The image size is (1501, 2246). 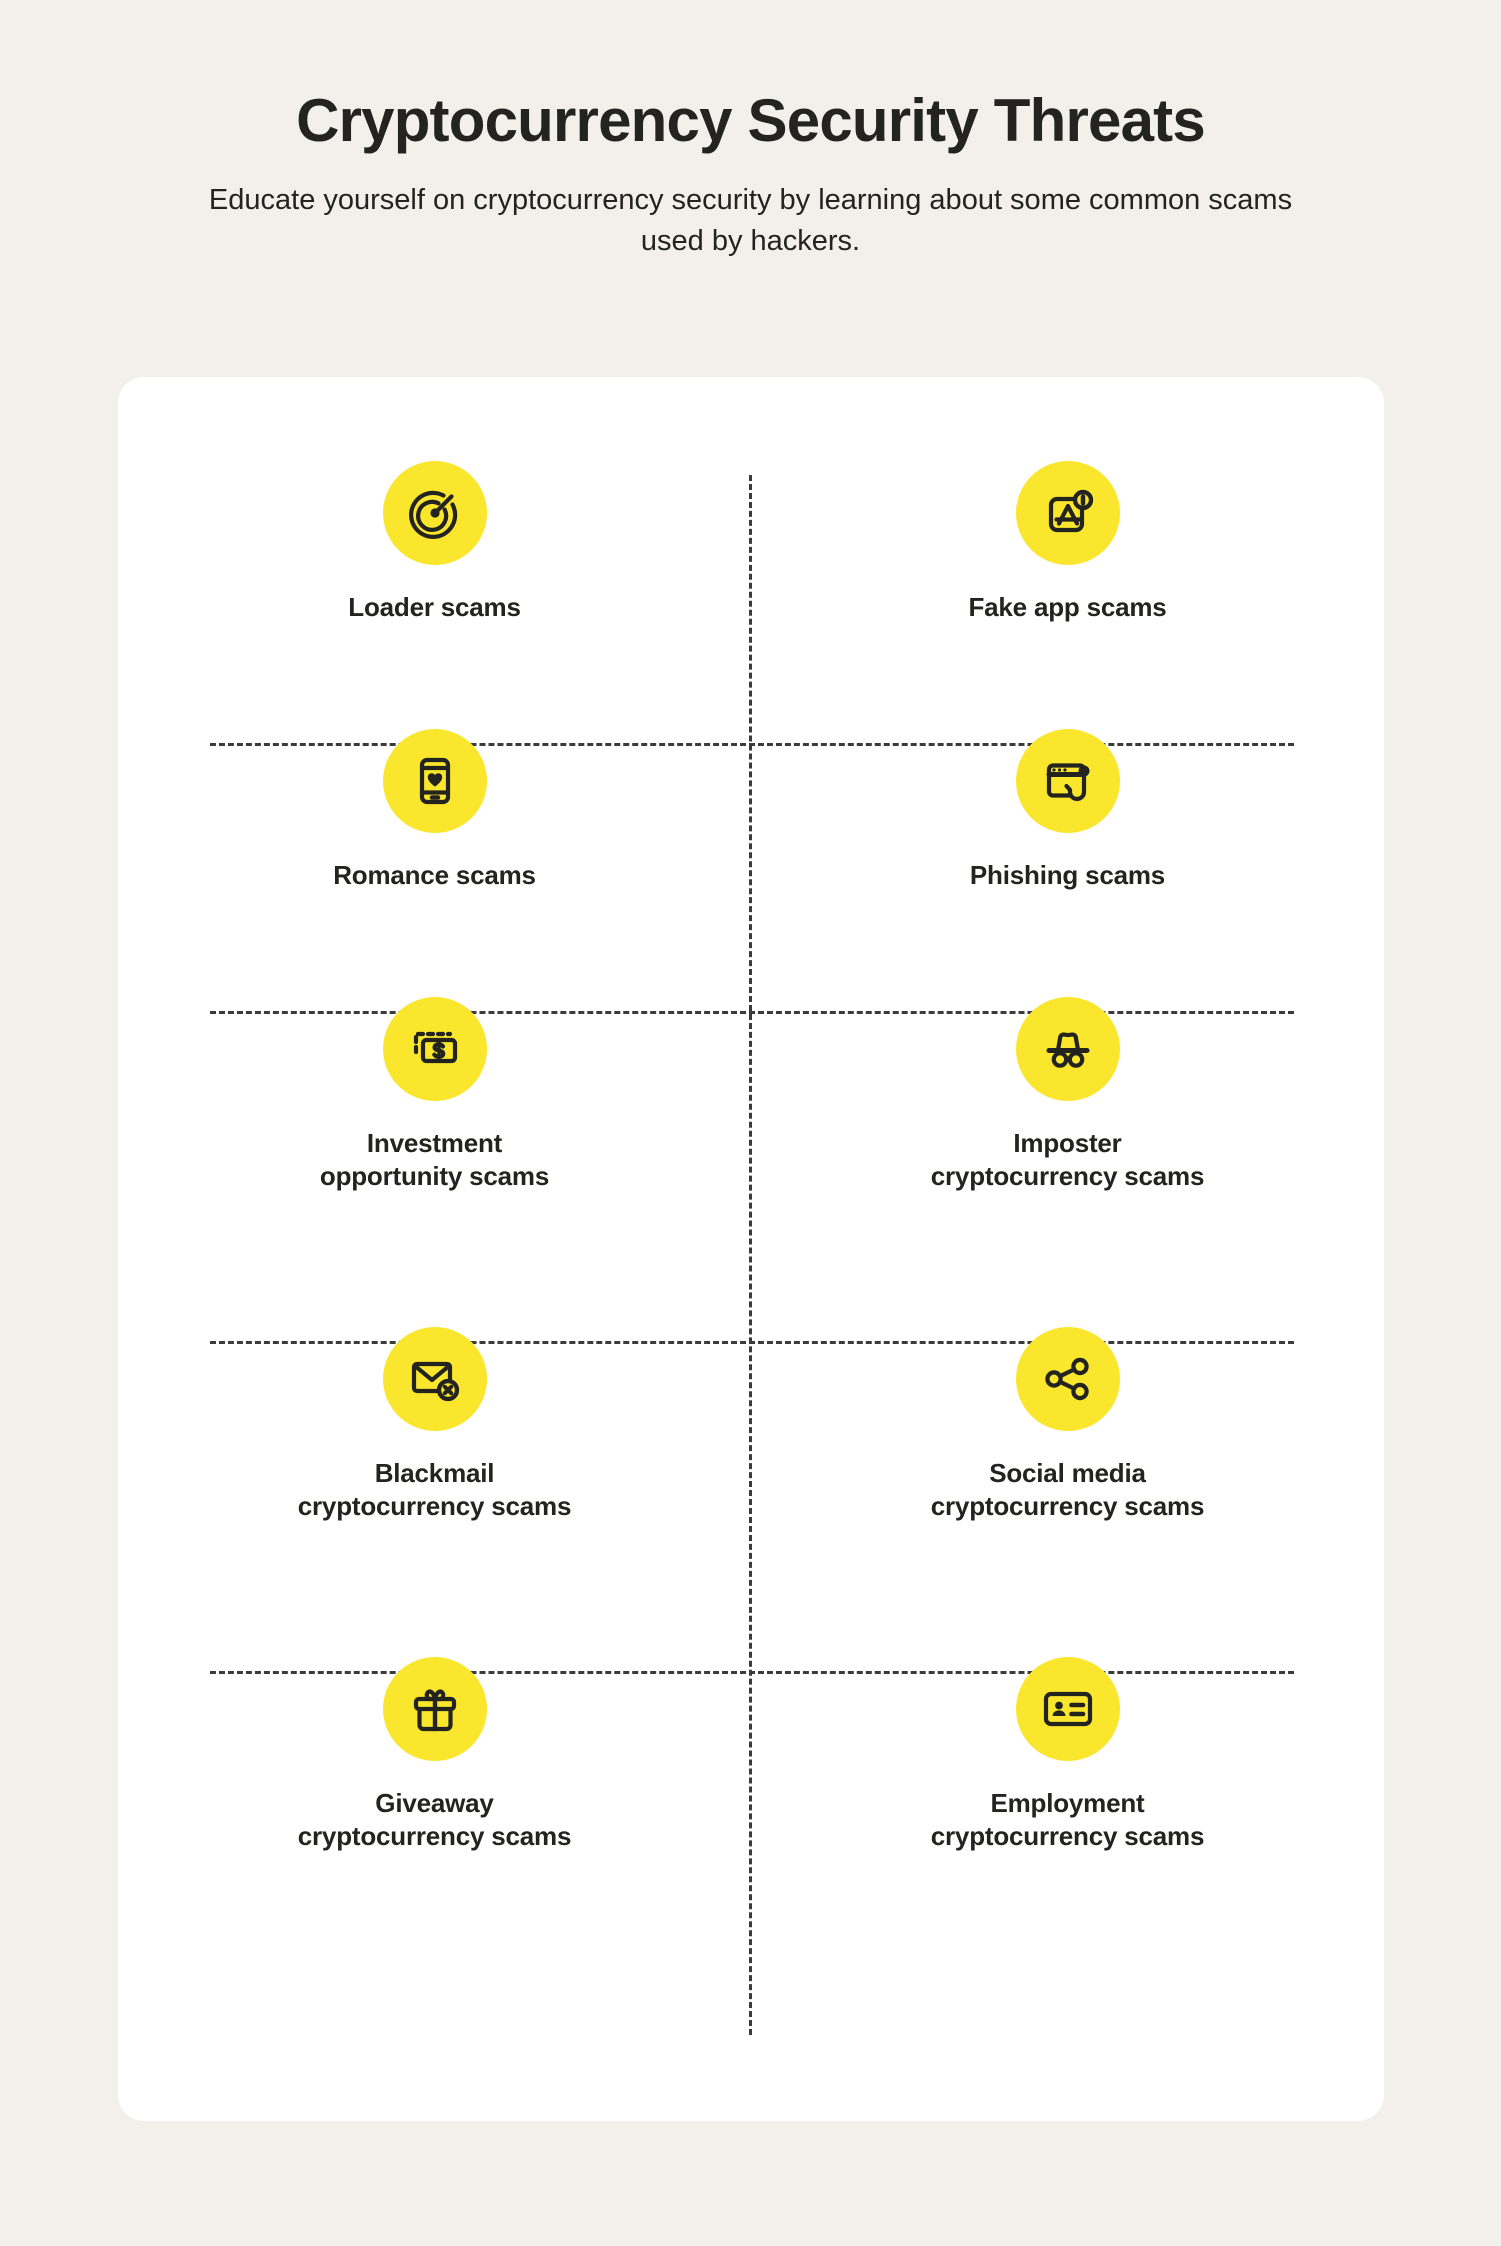 What do you see at coordinates (1067, 583) in the screenshot?
I see `scam-item-fake-app-scams: Fake app scams` at bounding box center [1067, 583].